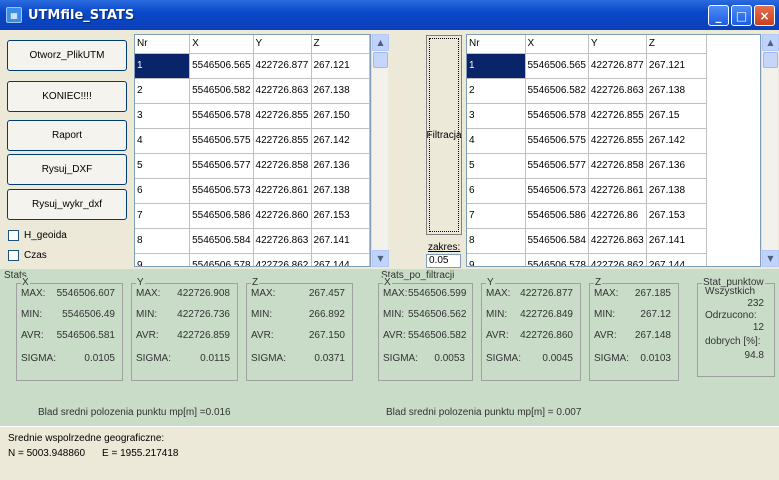 The height and width of the screenshot is (480, 779). What do you see at coordinates (770, 150) in the screenshot?
I see `right-grid-scrollbar: ▲ ▼` at bounding box center [770, 150].